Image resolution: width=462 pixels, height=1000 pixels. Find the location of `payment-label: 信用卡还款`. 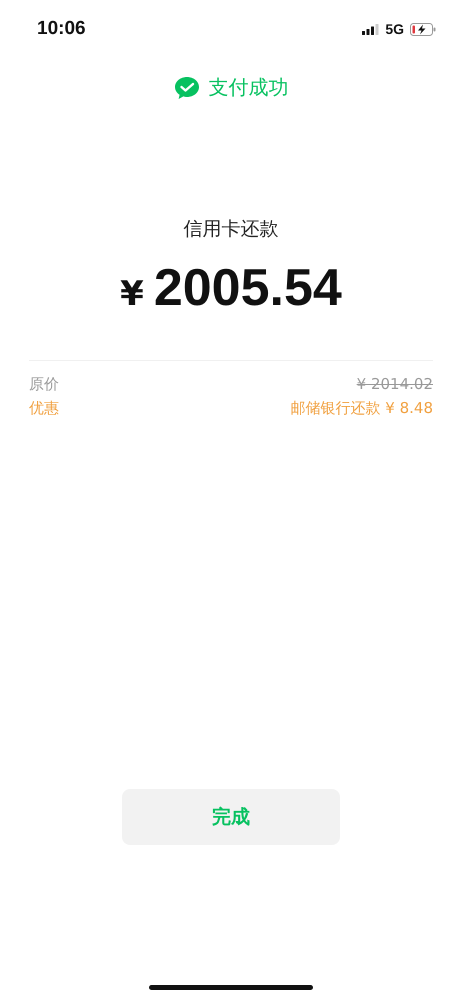

payment-label: 信用卡还款 is located at coordinates (231, 229).